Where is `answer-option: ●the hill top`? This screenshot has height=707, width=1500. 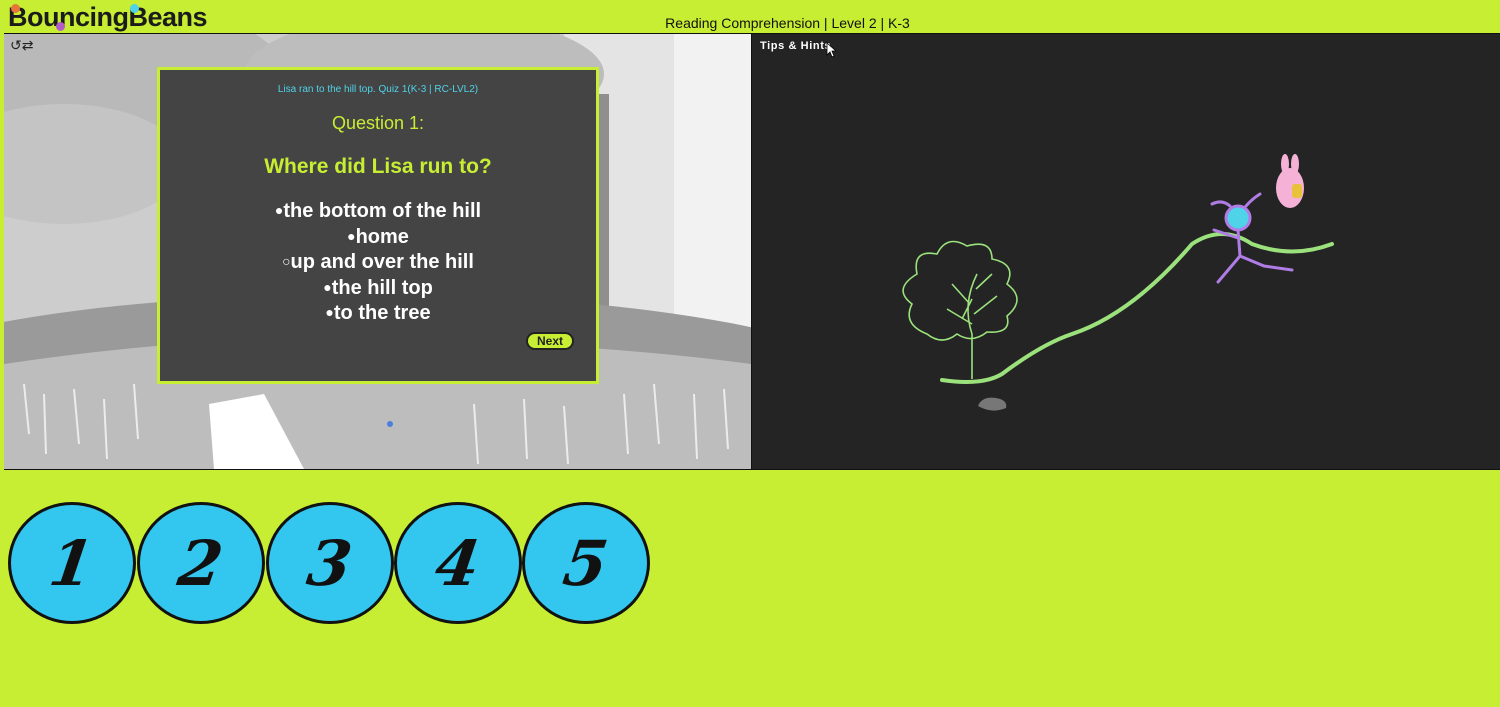
answer-option: ●the hill top is located at coordinates (378, 288).